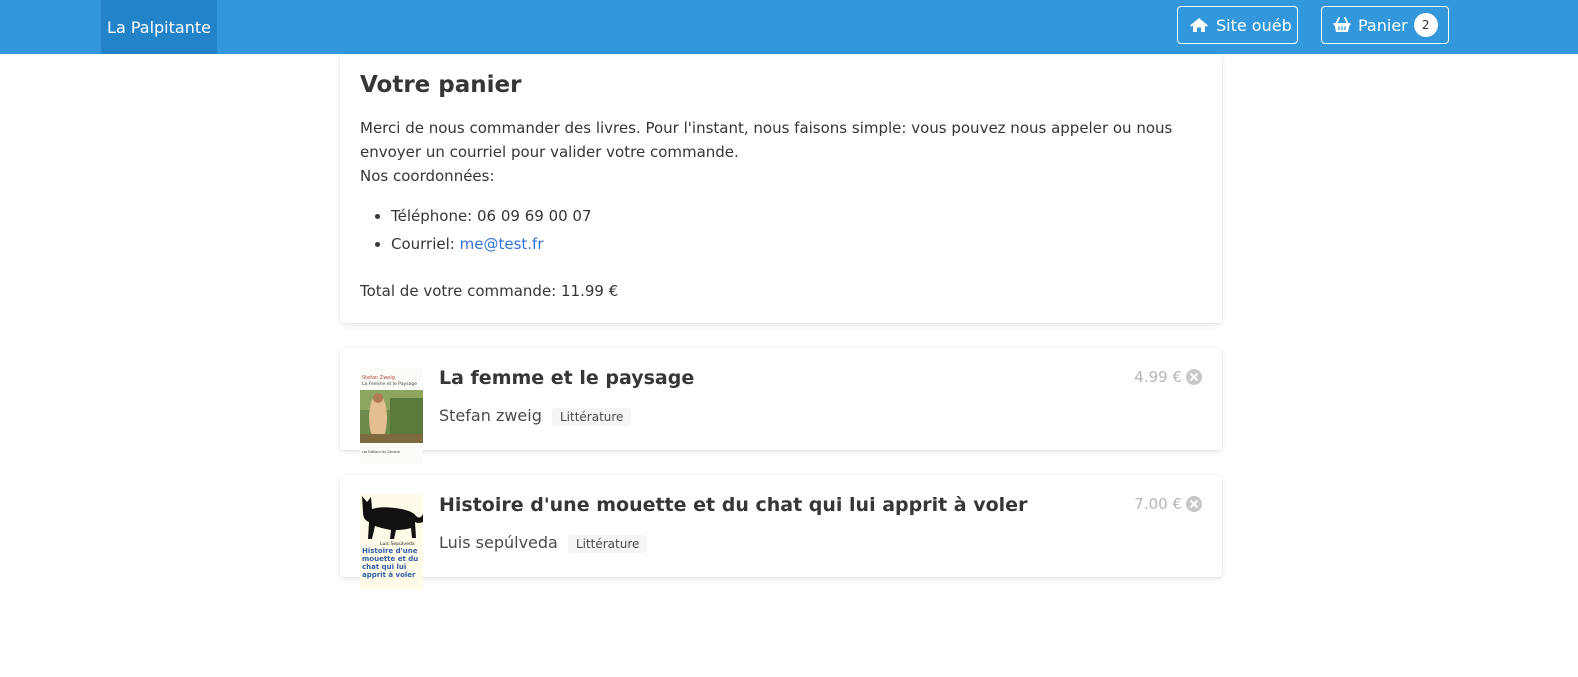 The height and width of the screenshot is (677, 1578). Describe the element at coordinates (1158, 504) in the screenshot. I see `book-price: 7.00 €` at that location.